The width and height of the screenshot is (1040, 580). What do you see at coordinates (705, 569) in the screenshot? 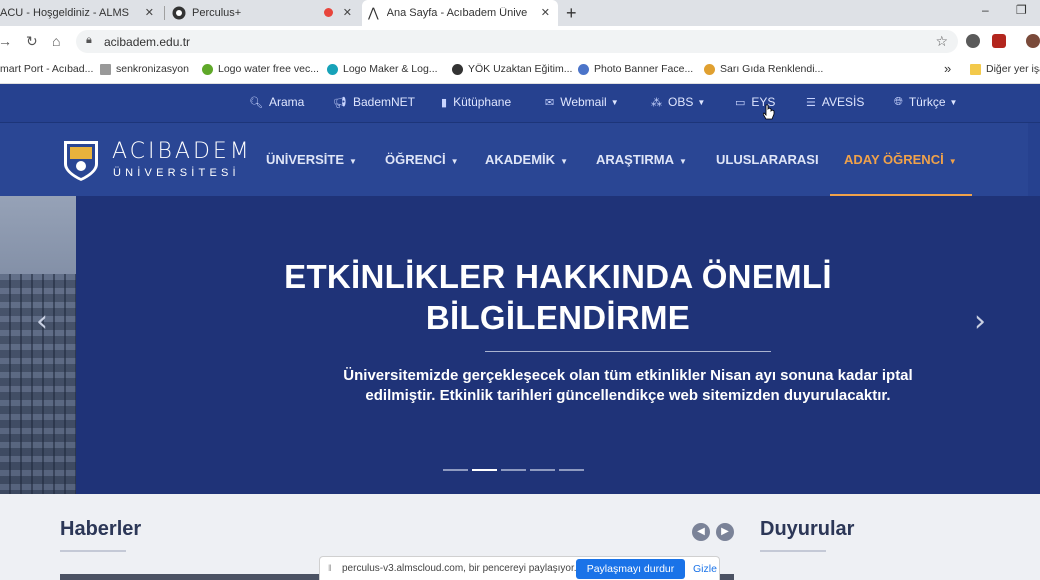
I see `hide-button: Gizle` at bounding box center [705, 569].